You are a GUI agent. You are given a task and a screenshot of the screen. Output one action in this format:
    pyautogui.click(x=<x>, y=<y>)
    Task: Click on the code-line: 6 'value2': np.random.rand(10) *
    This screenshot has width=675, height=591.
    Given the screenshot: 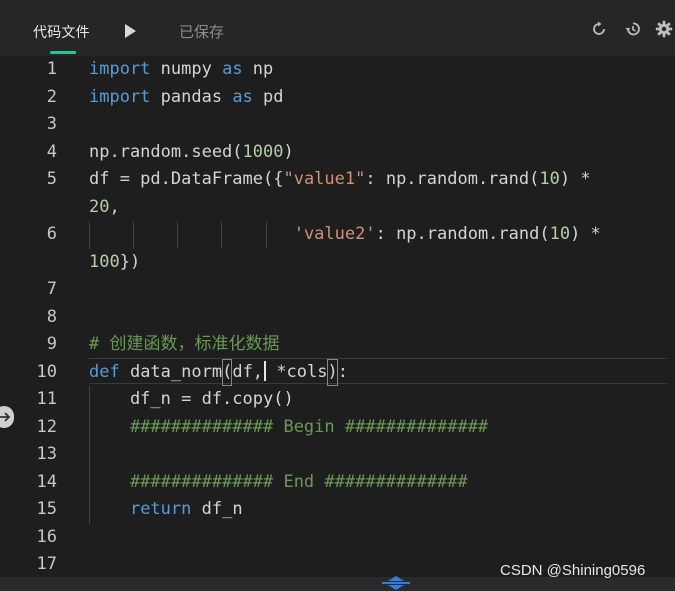 What is the action you would take?
    pyautogui.click(x=337, y=235)
    